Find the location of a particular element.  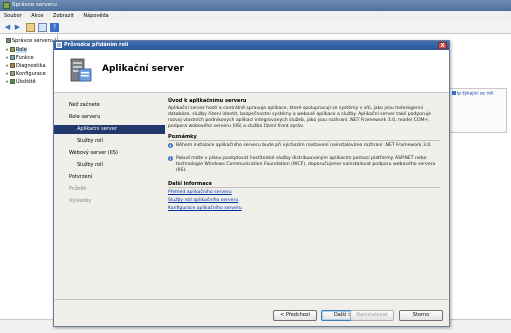

folder-icon is located at coordinates (30, 27).